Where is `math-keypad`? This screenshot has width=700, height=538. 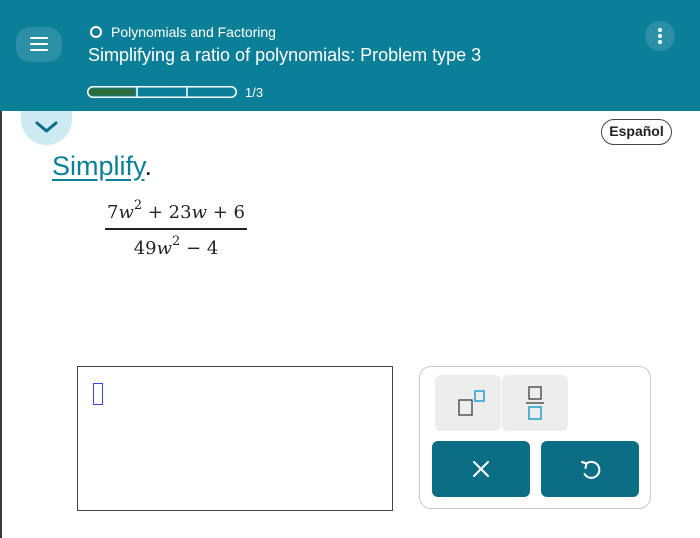 math-keypad is located at coordinates (535, 437).